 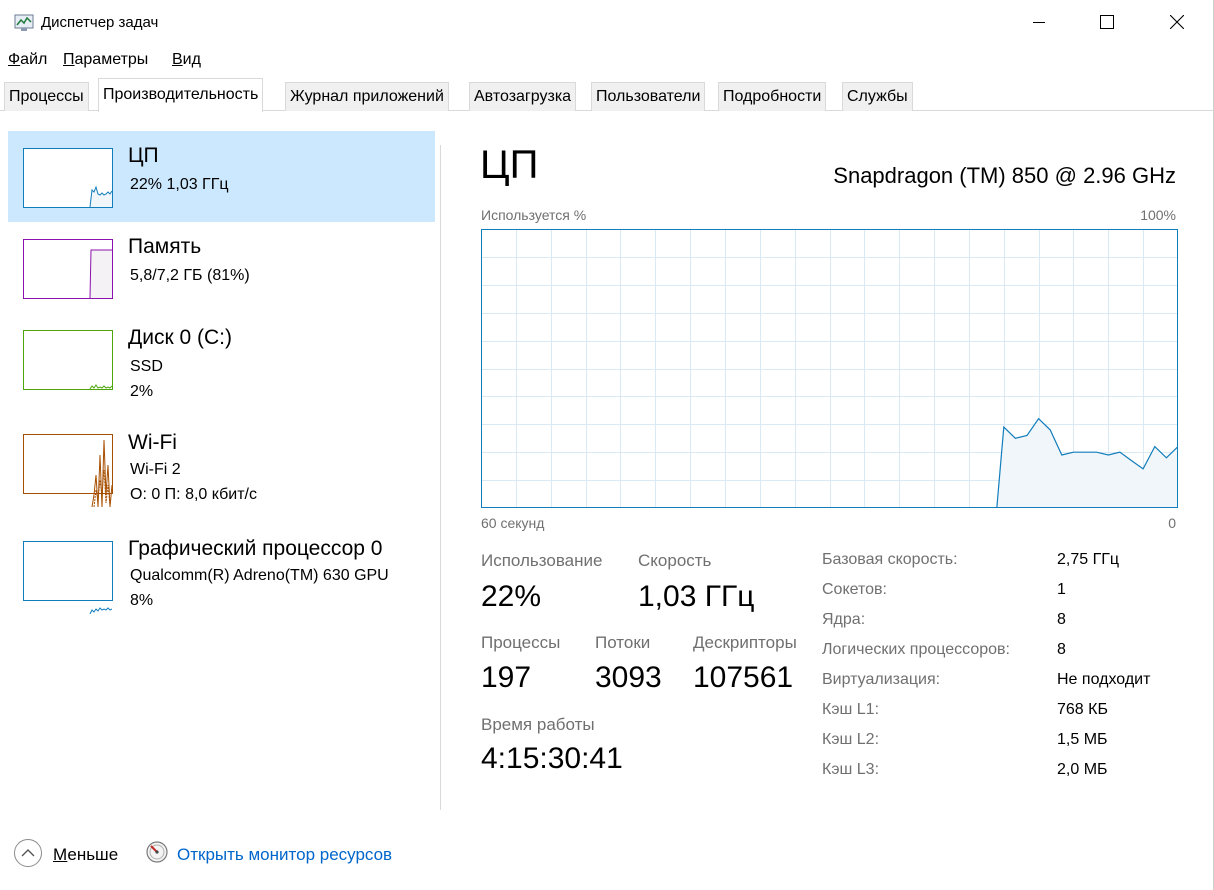 What do you see at coordinates (179, 184) in the screenshot?
I see `resource-subtitle: 22% 1,03 ГГц` at bounding box center [179, 184].